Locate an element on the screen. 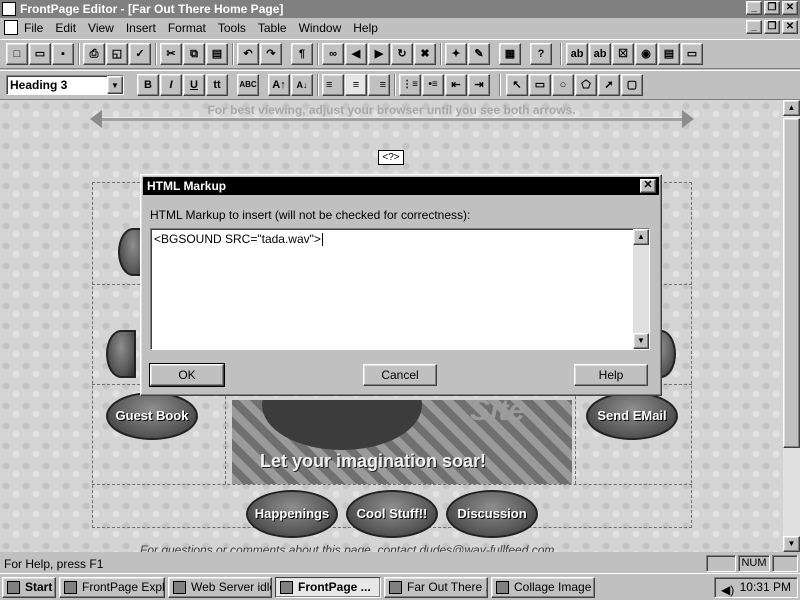  happenings-button: Happenings is located at coordinates (292, 514).